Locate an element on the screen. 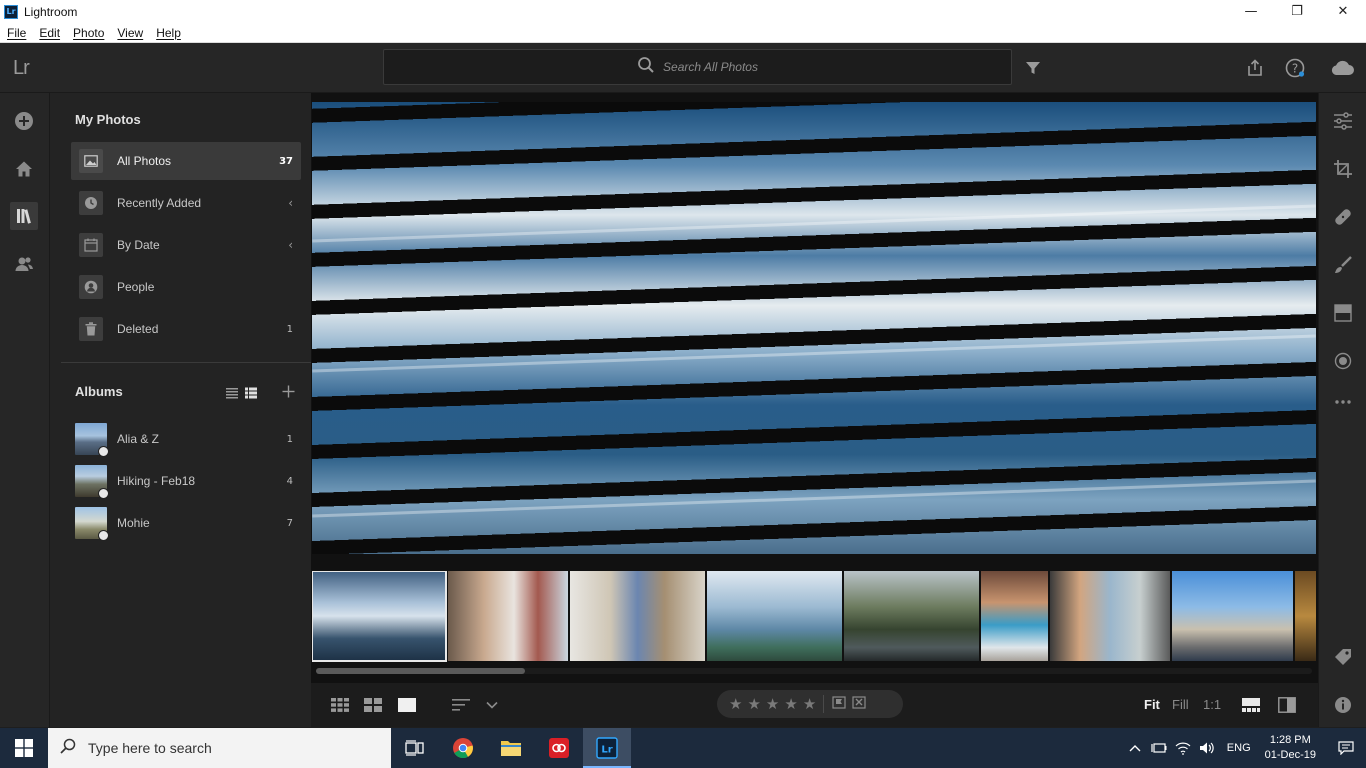 The height and width of the screenshot is (768, 1366). edit-sliders-icon is located at coordinates (1343, 121).